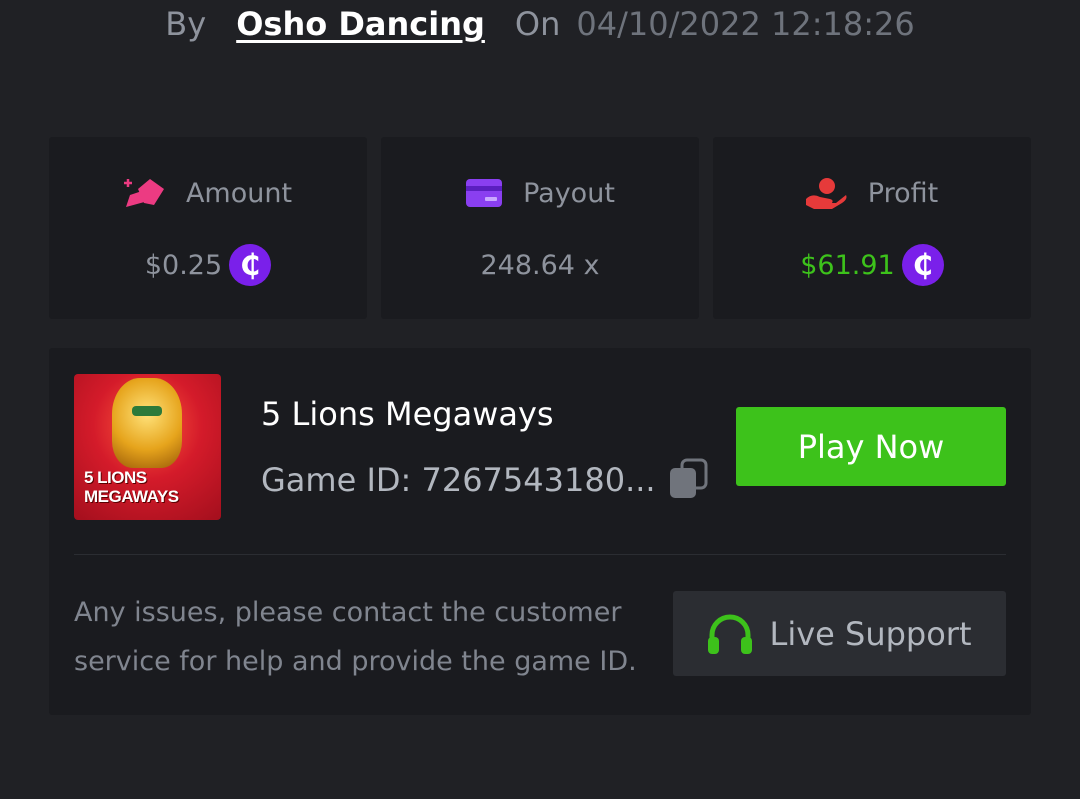 The image size is (1080, 799). I want to click on payout-value: 248.64 x, so click(540, 265).